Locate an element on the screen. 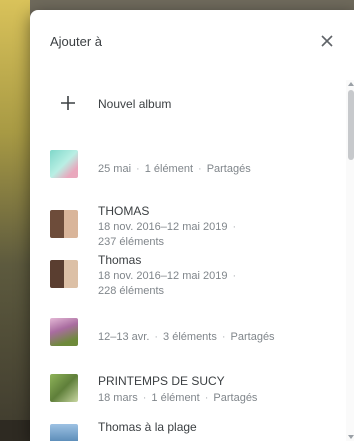 The width and height of the screenshot is (354, 441). scroll-thumb is located at coordinates (351, 125).